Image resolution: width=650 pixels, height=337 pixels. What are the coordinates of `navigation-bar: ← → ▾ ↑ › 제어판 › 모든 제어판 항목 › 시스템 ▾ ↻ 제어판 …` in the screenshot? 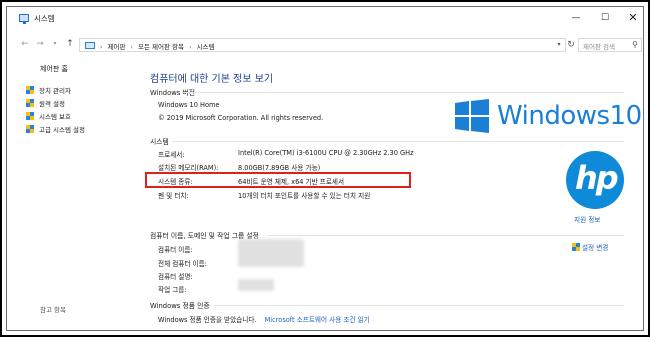 It's located at (325, 45).